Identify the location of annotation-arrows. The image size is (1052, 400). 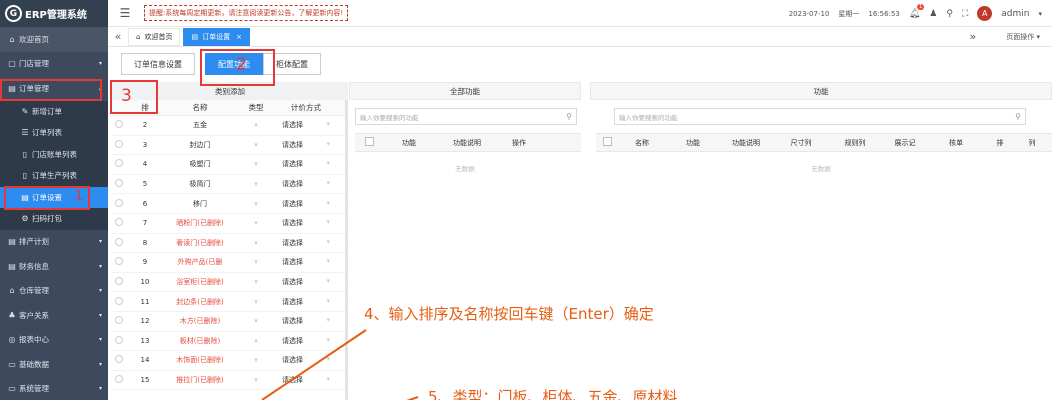
(340, 364).